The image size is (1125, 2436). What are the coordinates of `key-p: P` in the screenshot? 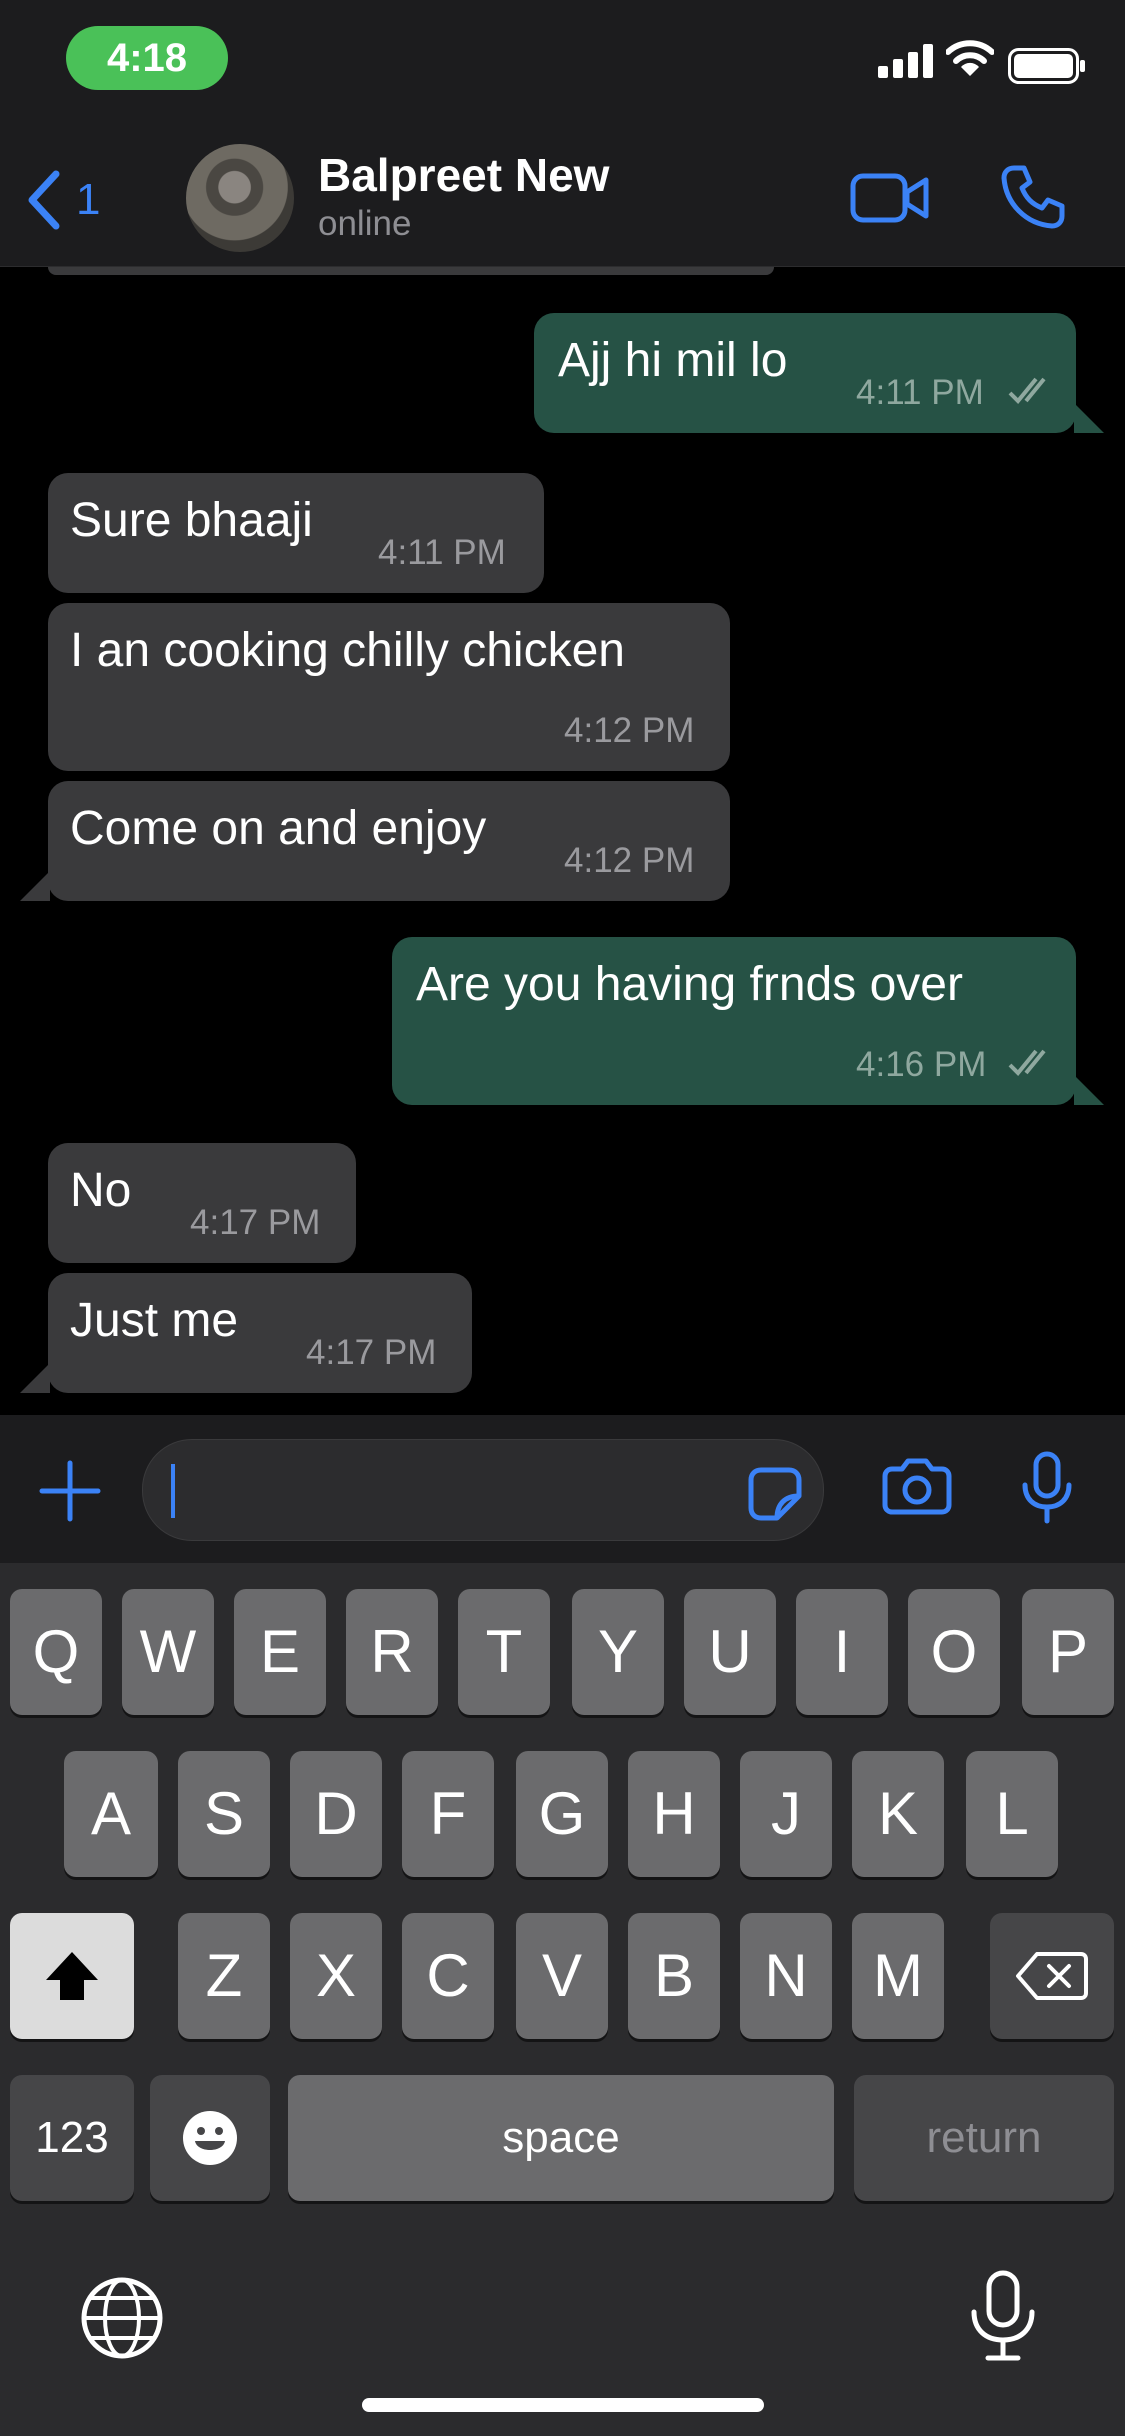 It's located at (1068, 1652).